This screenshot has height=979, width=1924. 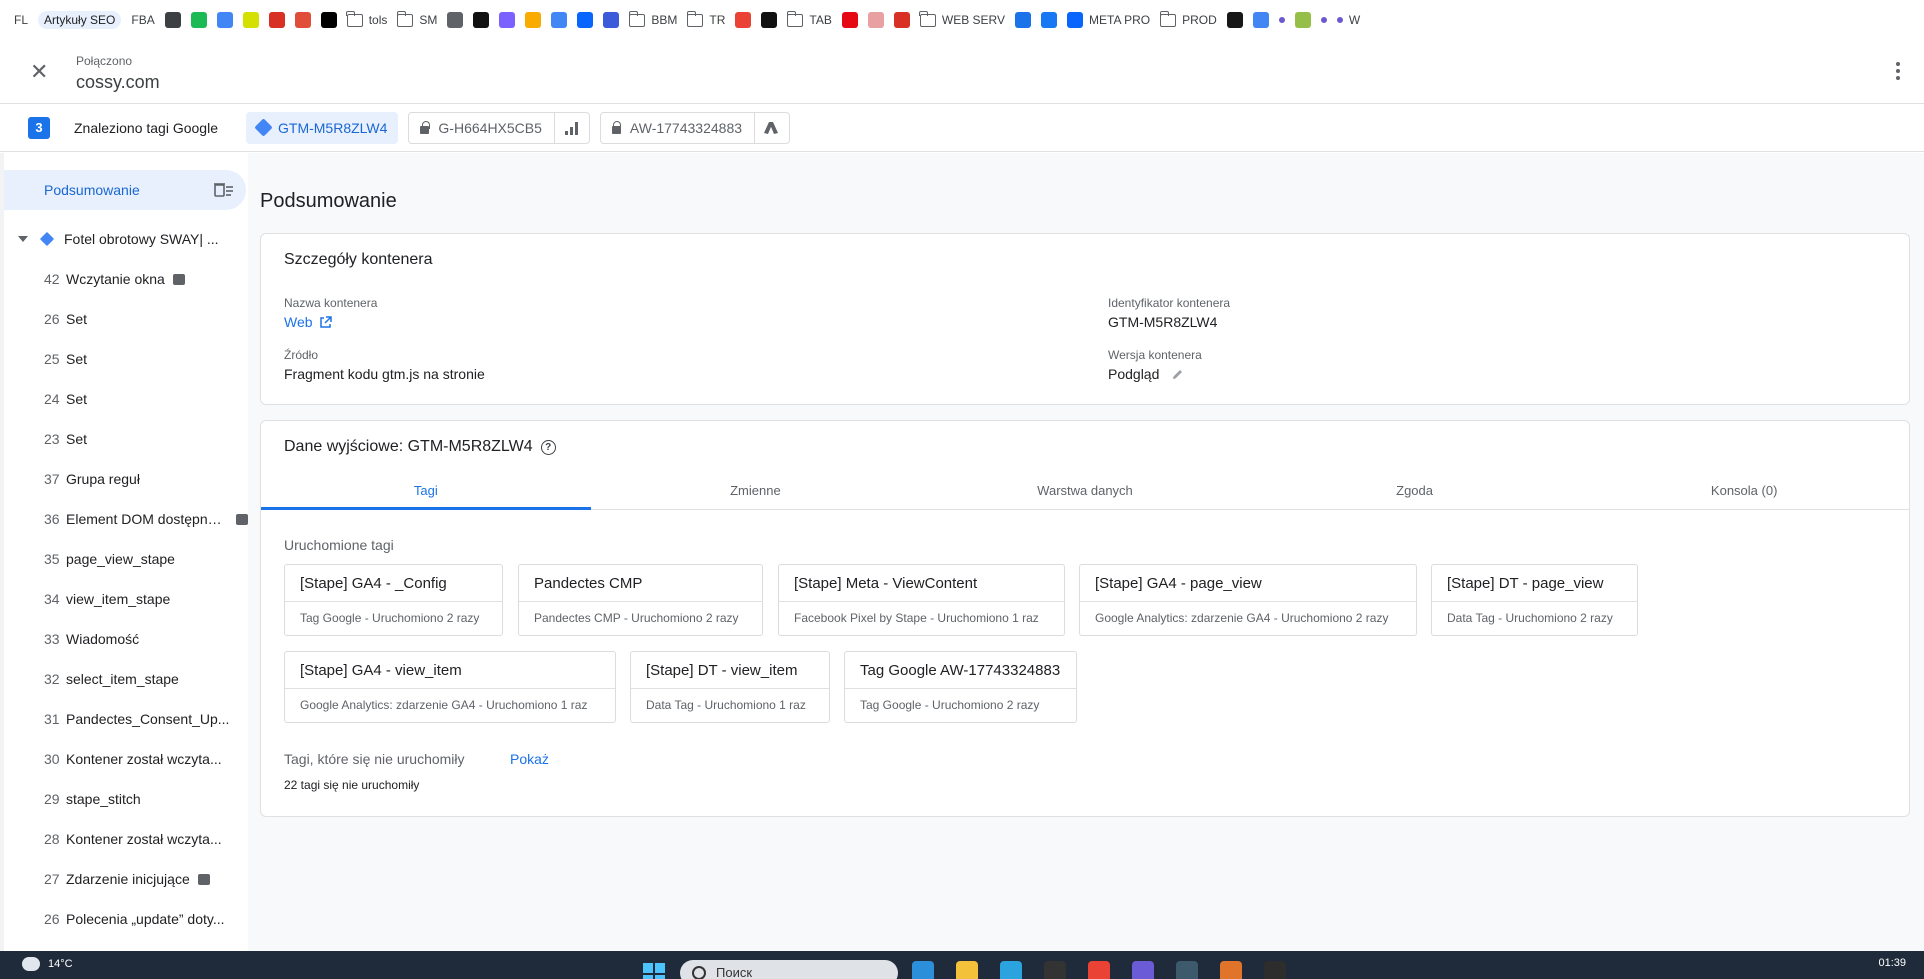 I want to click on bookmark-folder: tols, so click(x=366, y=18).